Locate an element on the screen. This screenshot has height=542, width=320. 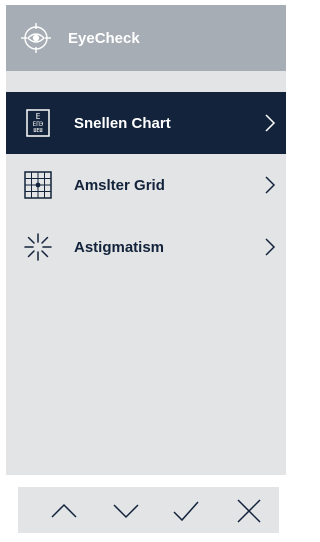
app-title: EyeCheck is located at coordinates (104, 38).